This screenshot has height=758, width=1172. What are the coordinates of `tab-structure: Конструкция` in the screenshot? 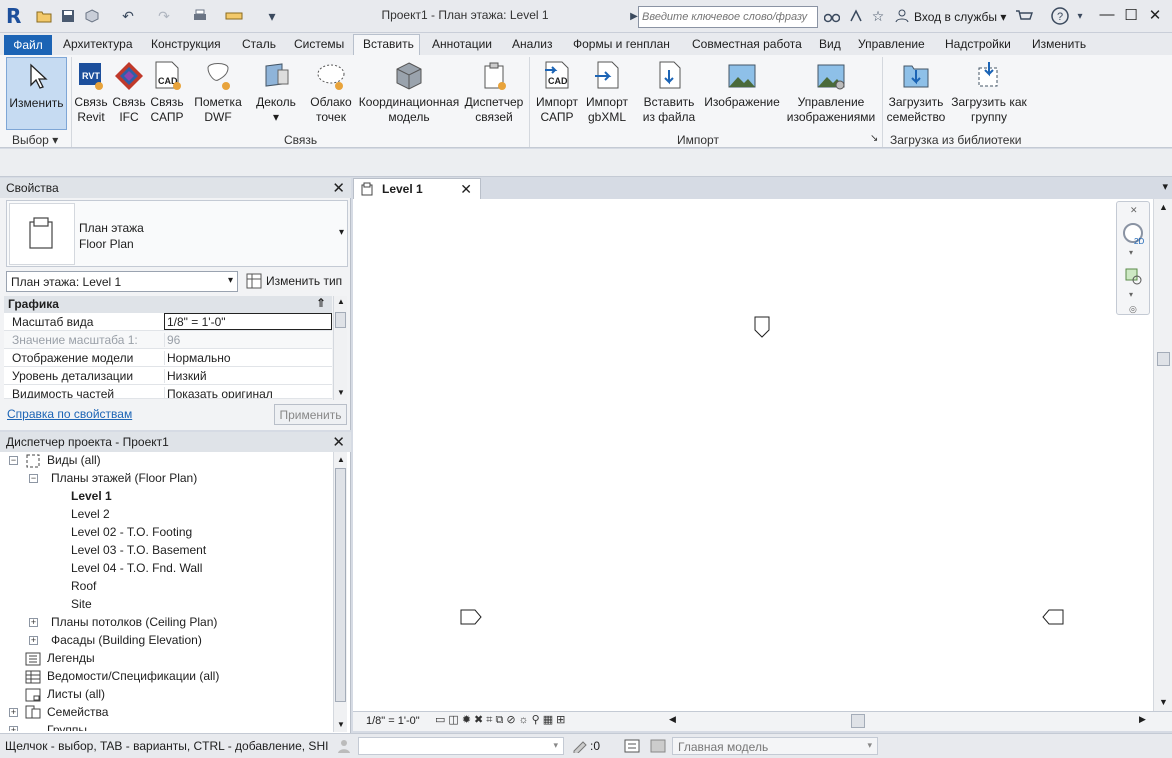 It's located at (186, 45).